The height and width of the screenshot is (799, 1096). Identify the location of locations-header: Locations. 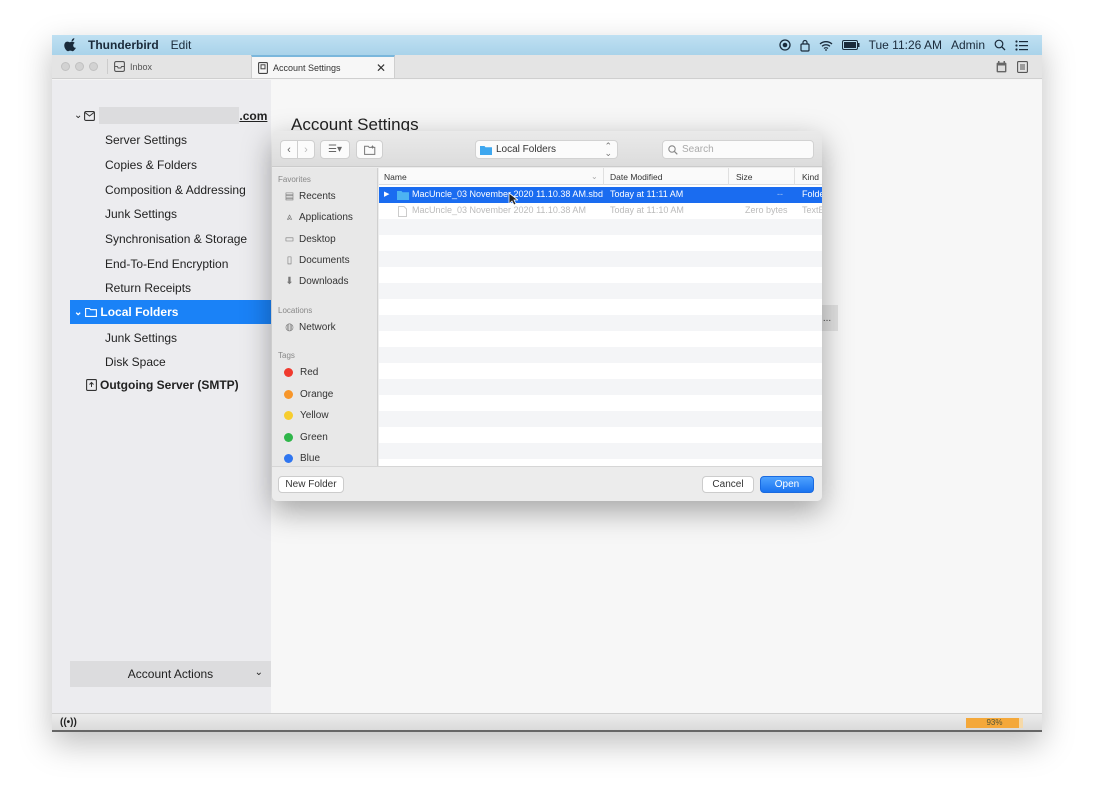
(295, 310).